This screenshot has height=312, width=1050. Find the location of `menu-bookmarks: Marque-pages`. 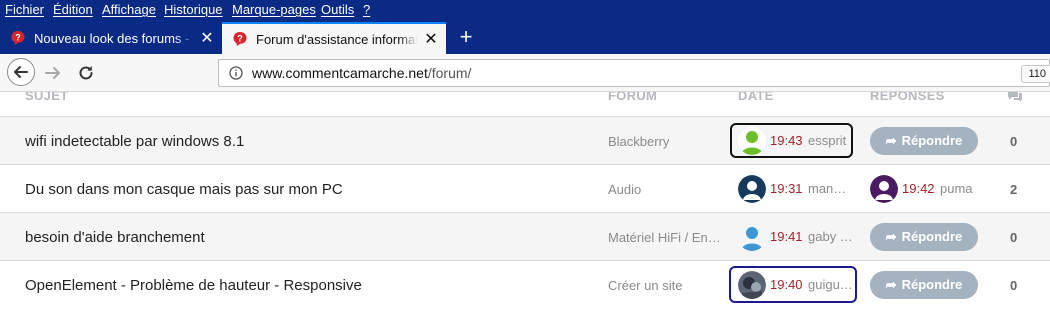

menu-bookmarks: Marque-pages is located at coordinates (274, 9).